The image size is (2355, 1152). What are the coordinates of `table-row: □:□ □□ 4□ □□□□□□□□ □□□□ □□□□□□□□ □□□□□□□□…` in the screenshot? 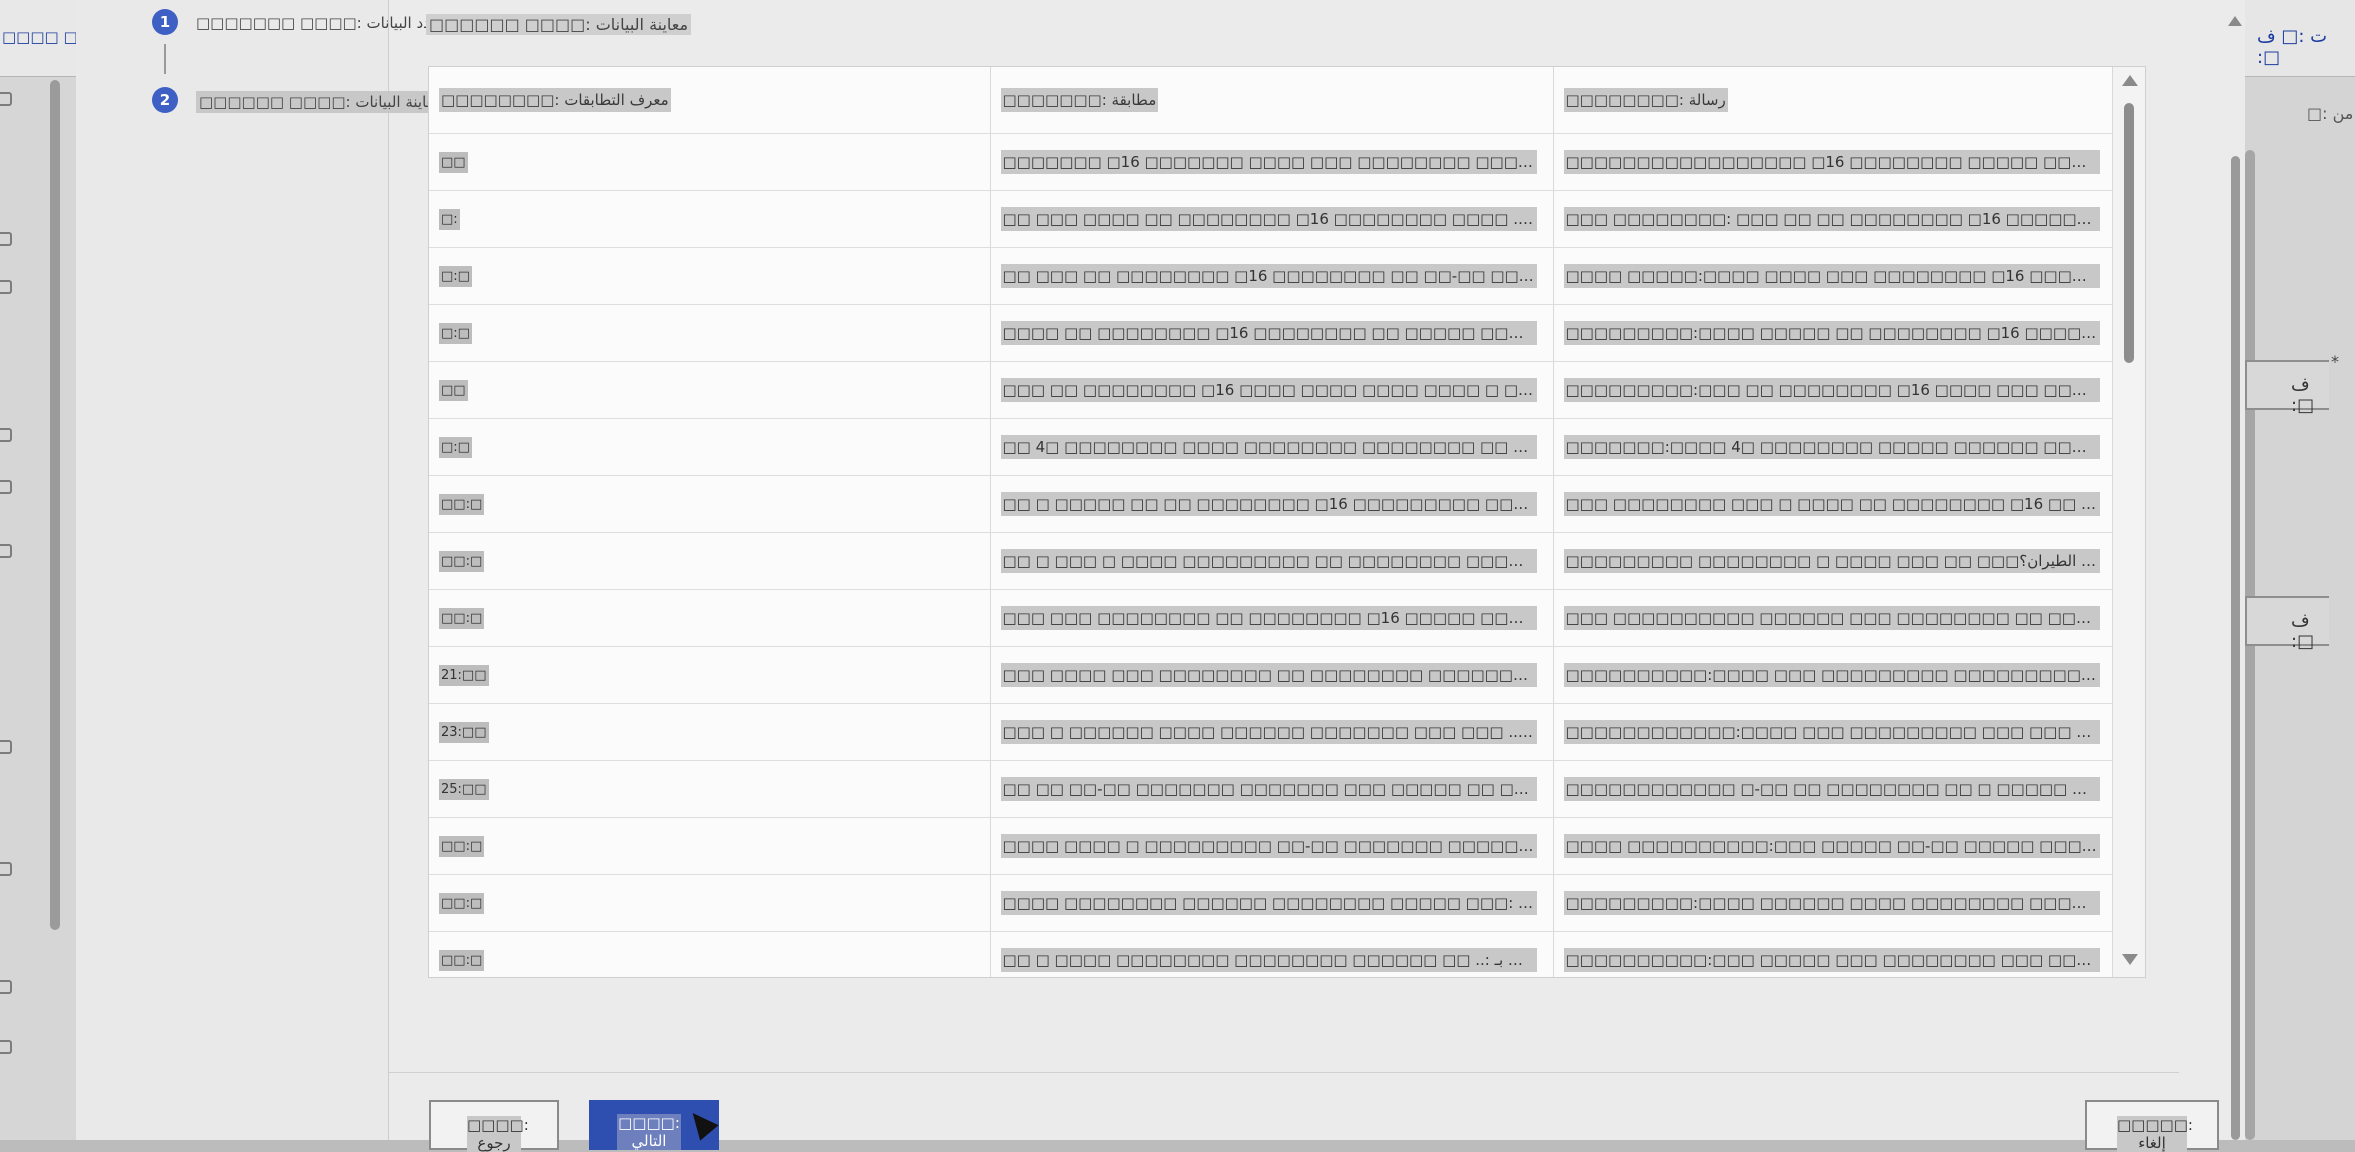 It's located at (1271, 447).